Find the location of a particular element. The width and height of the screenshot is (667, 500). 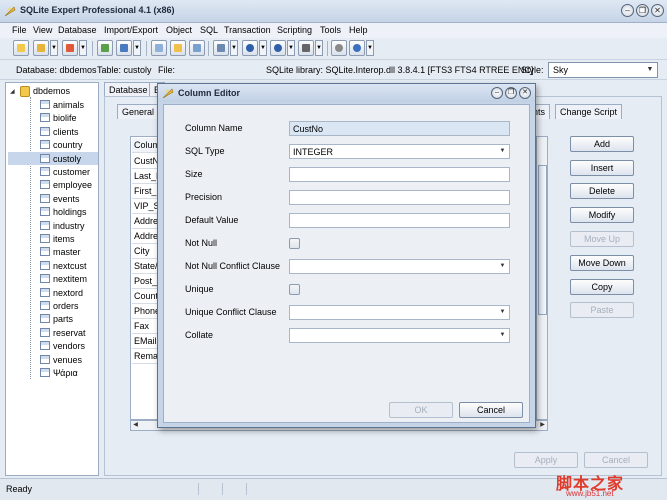

tree-item: vendors is located at coordinates (53, 345).